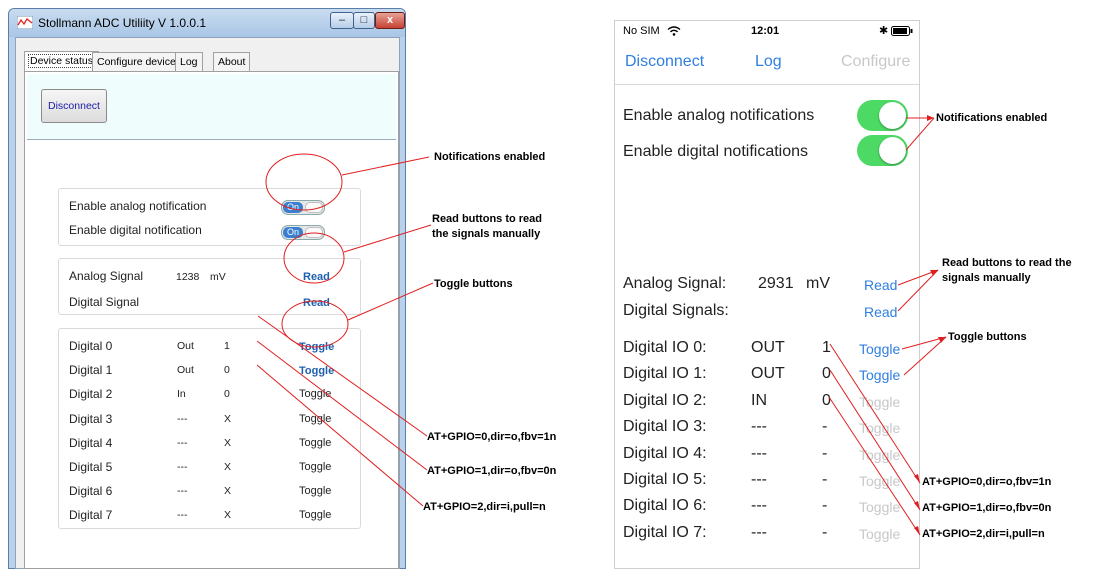 The width and height of the screenshot is (1109, 569). What do you see at coordinates (486, 234) in the screenshot?
I see `left-read-annotation-line2: the signals manually` at bounding box center [486, 234].